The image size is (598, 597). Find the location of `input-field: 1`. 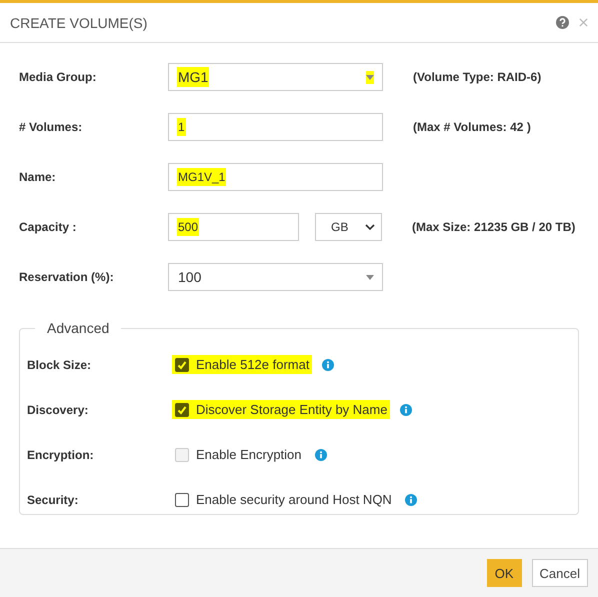

input-field: 1 is located at coordinates (275, 127).